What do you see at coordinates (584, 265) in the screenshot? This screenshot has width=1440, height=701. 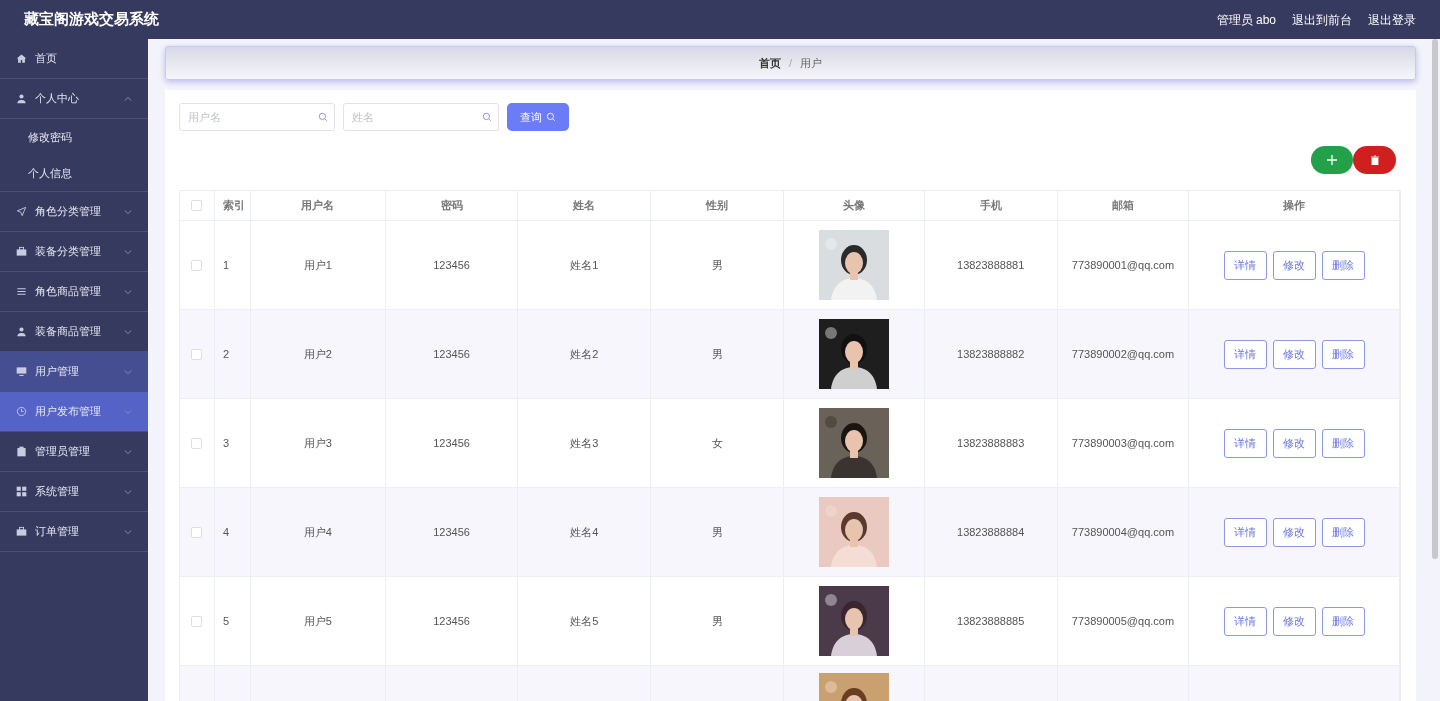 I see `table-cell-text: 姓名1` at bounding box center [584, 265].